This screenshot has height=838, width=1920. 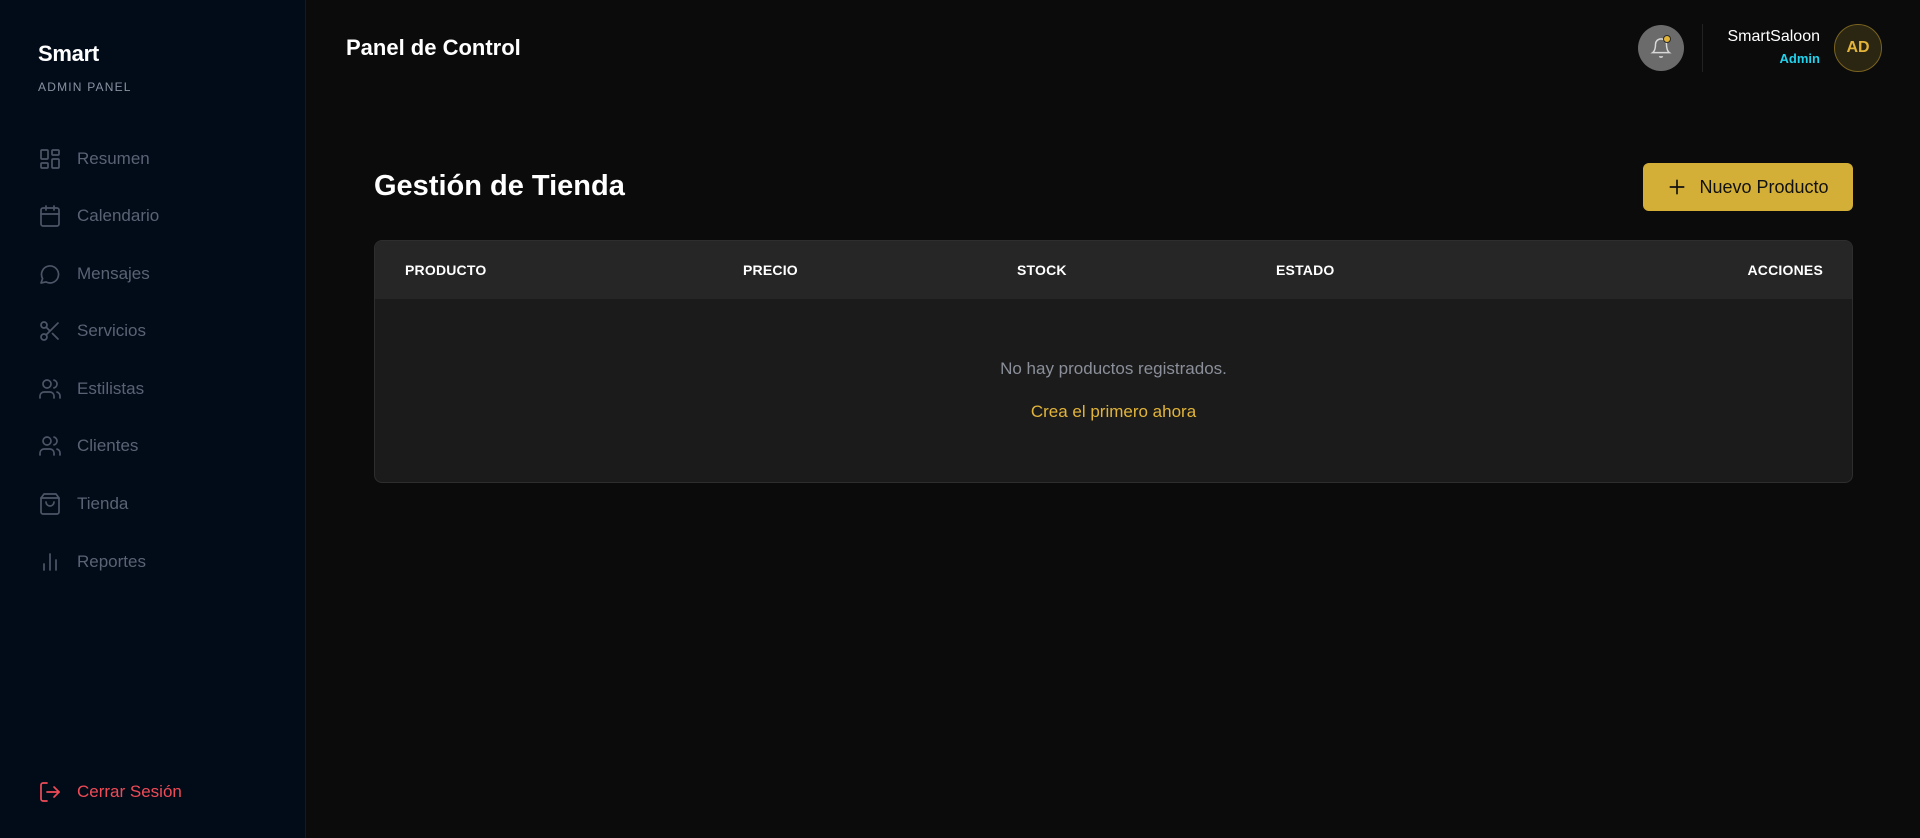 What do you see at coordinates (113, 158) in the screenshot?
I see `sidebar-item-label: Resumen` at bounding box center [113, 158].